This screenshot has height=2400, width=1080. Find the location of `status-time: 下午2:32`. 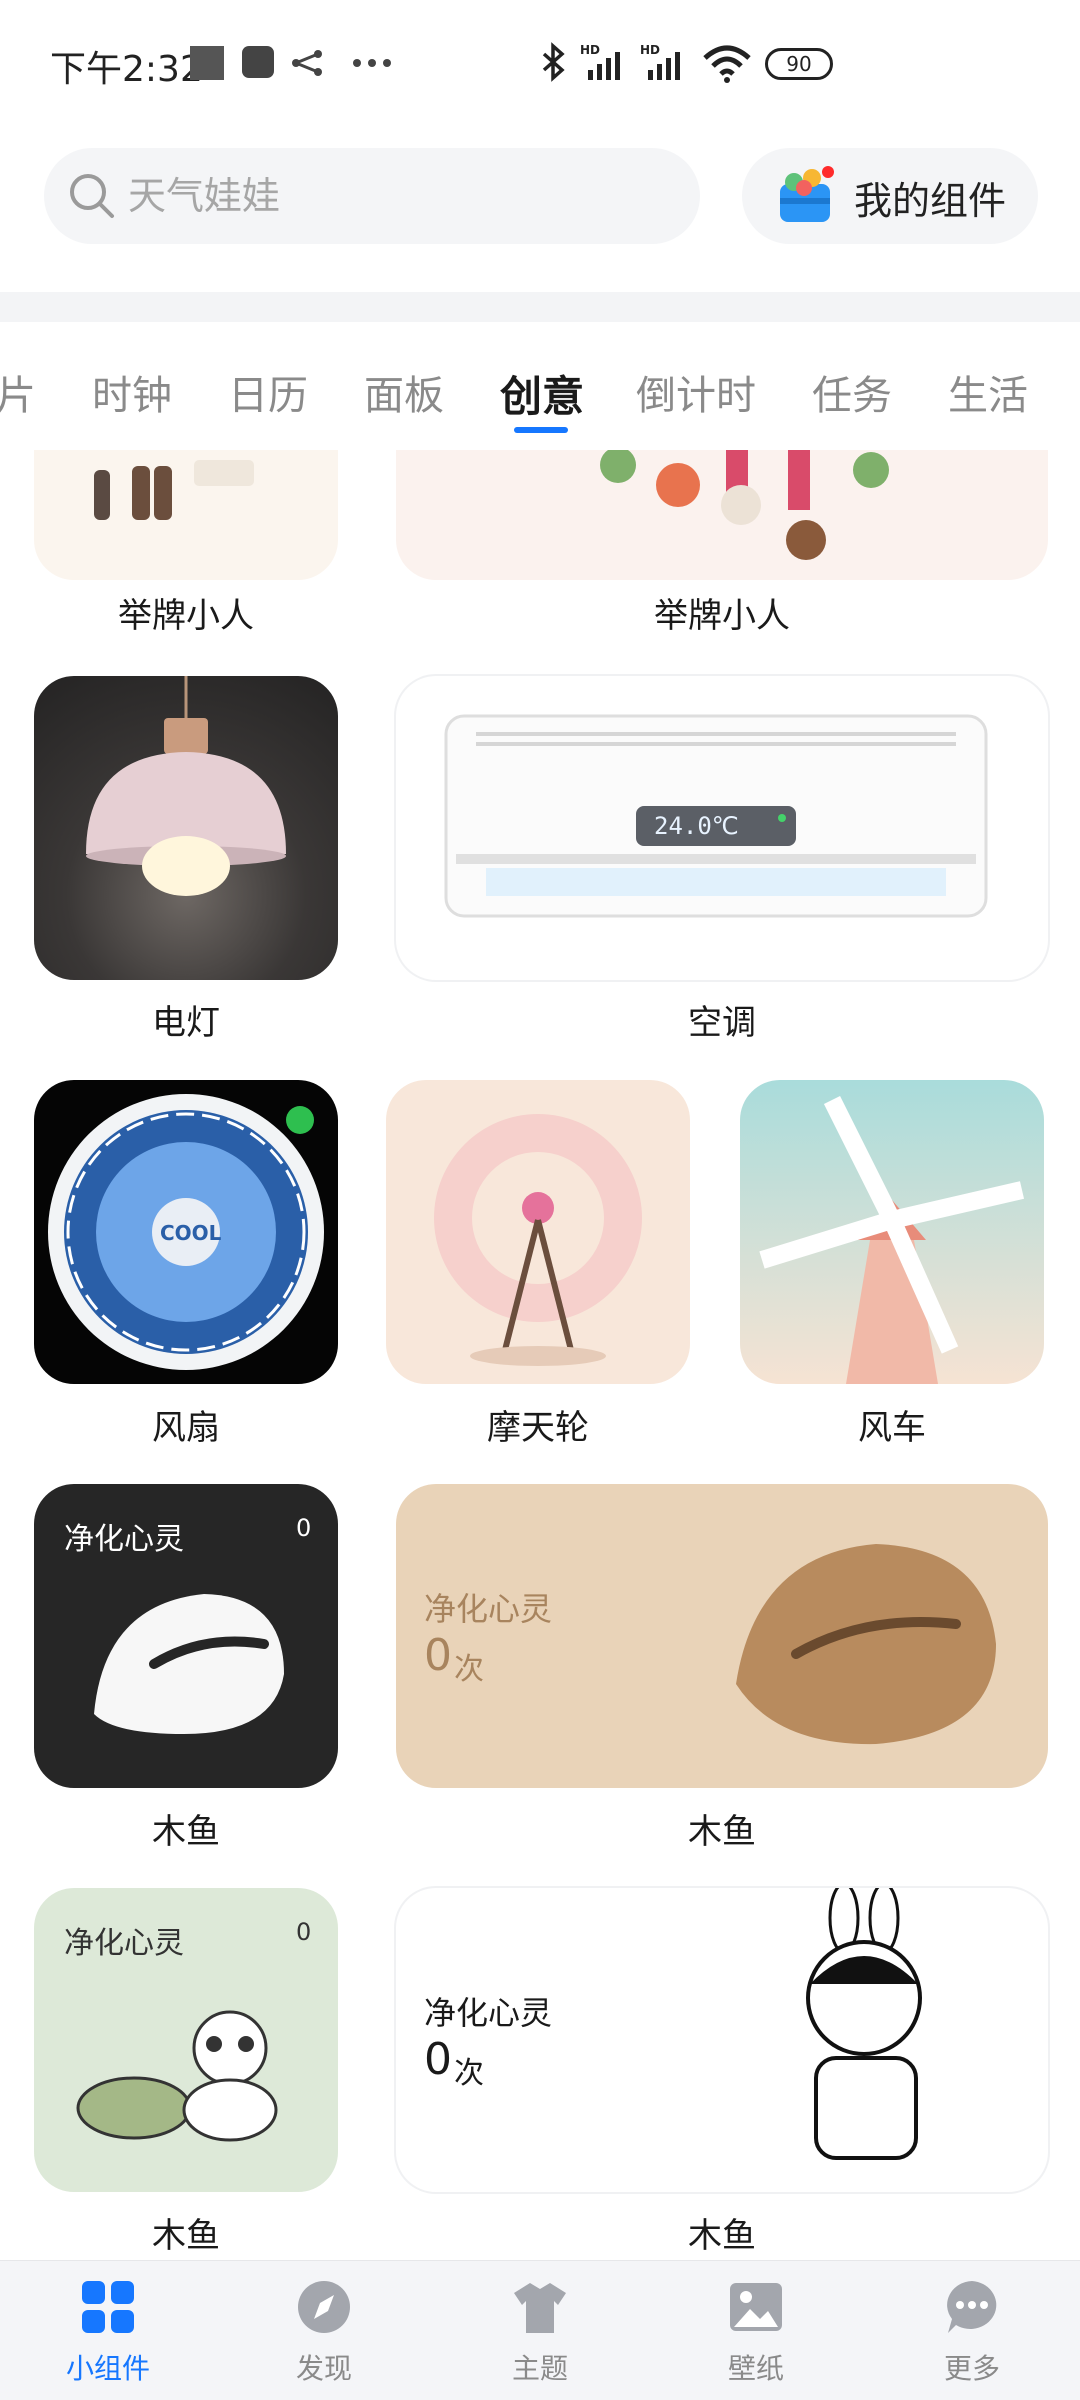

status-time: 下午2:32 is located at coordinates (126, 69).